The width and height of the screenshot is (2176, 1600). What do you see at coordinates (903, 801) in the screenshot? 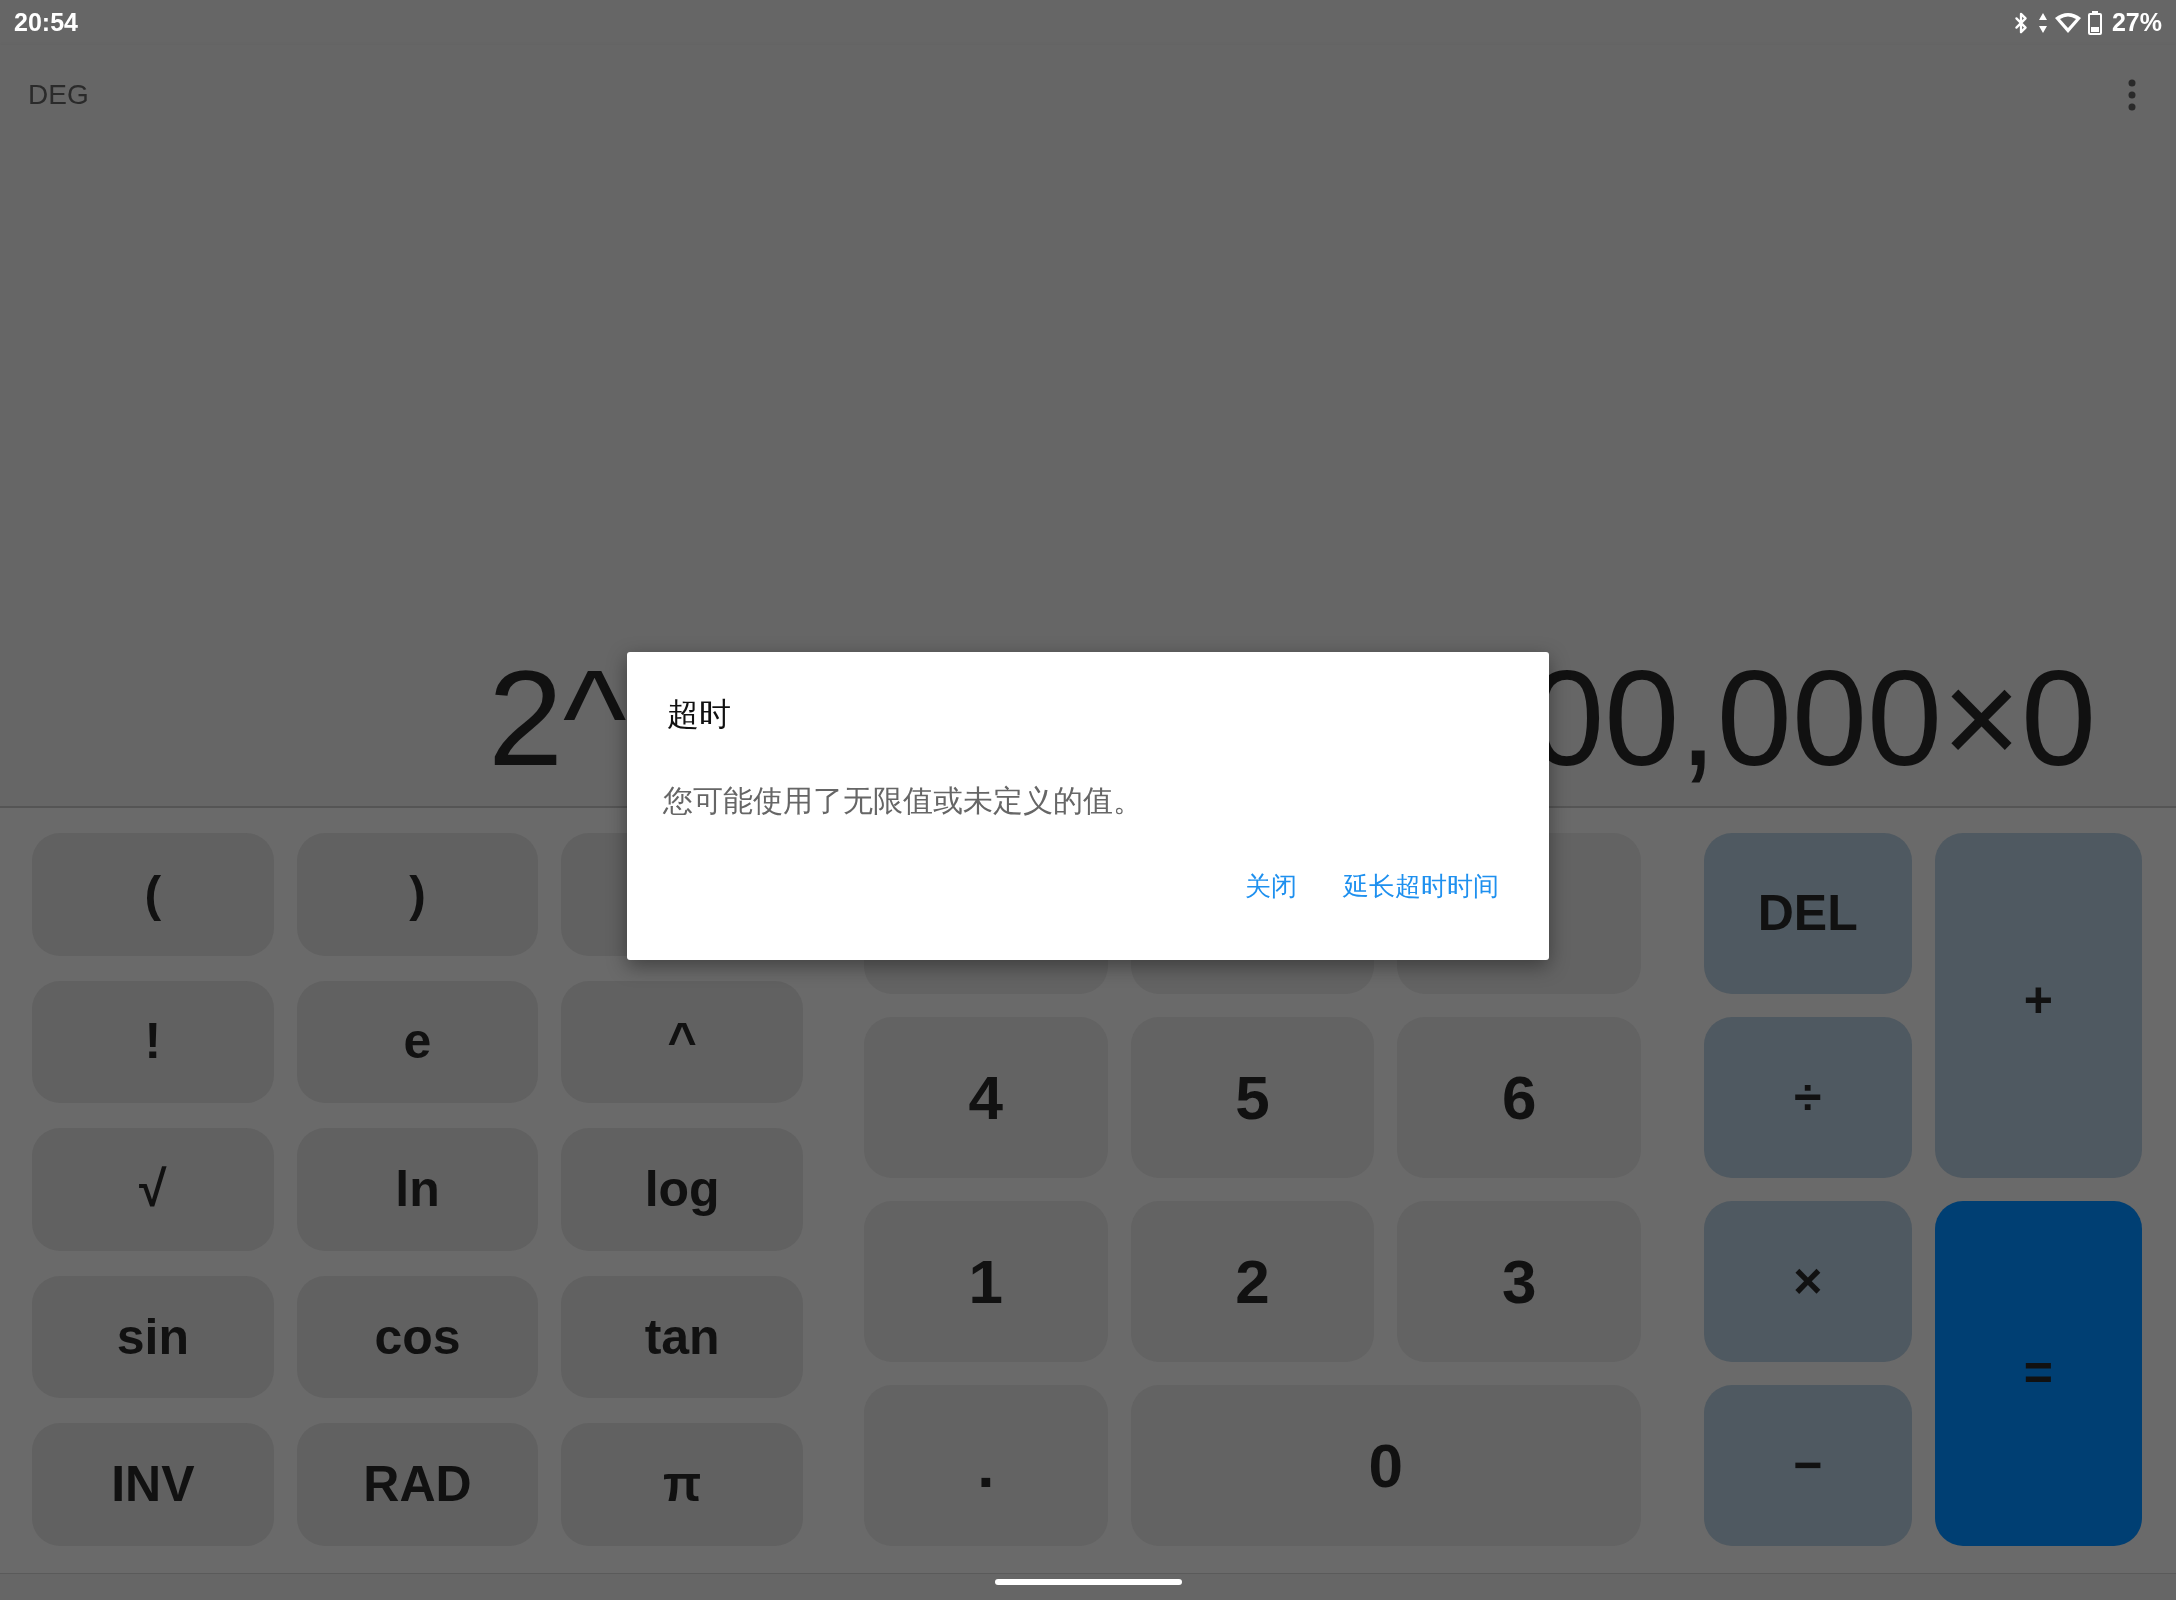
I see `dialog-message: 您可能使用了无限值或未定义的值。` at bounding box center [903, 801].